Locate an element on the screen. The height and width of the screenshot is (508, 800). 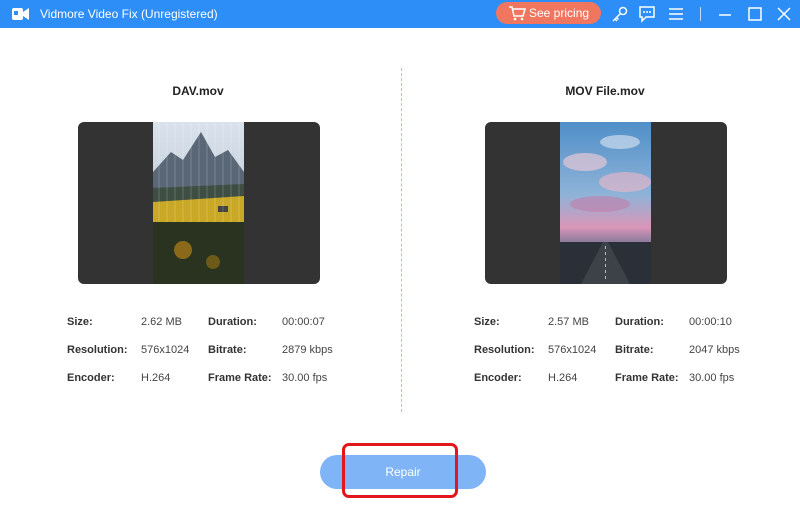
close-icon is located at coordinates (784, 14).